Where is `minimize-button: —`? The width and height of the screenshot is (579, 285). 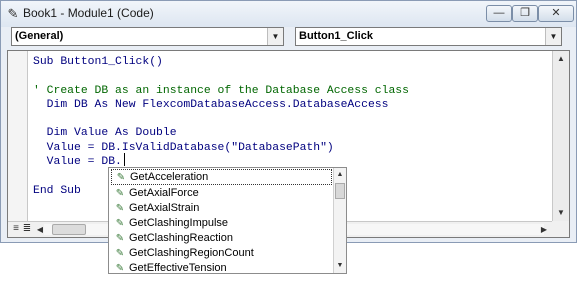
minimize-button: — is located at coordinates (499, 13).